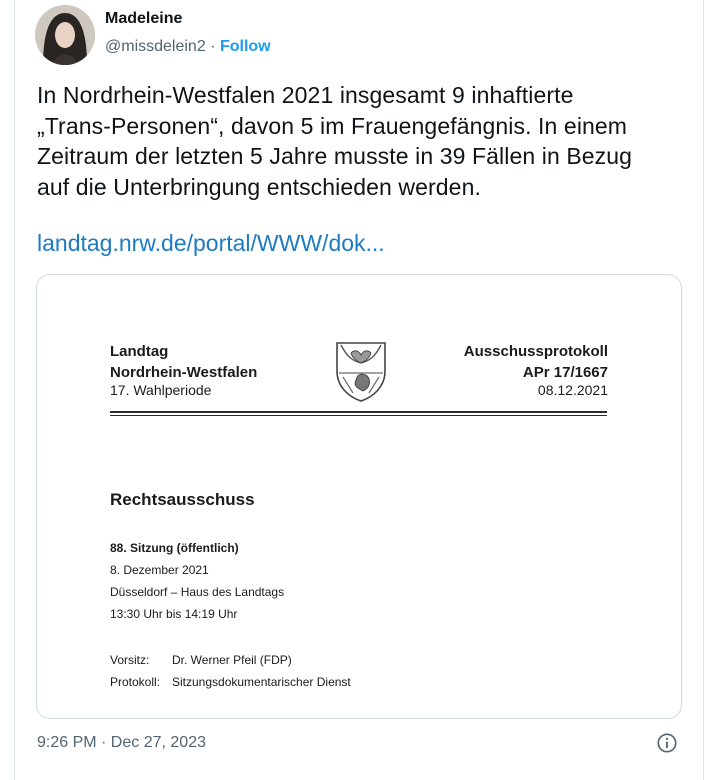 The height and width of the screenshot is (780, 718). Describe the element at coordinates (572, 390) in the screenshot. I see `doc-protocol-date: 08.12.2021` at that location.